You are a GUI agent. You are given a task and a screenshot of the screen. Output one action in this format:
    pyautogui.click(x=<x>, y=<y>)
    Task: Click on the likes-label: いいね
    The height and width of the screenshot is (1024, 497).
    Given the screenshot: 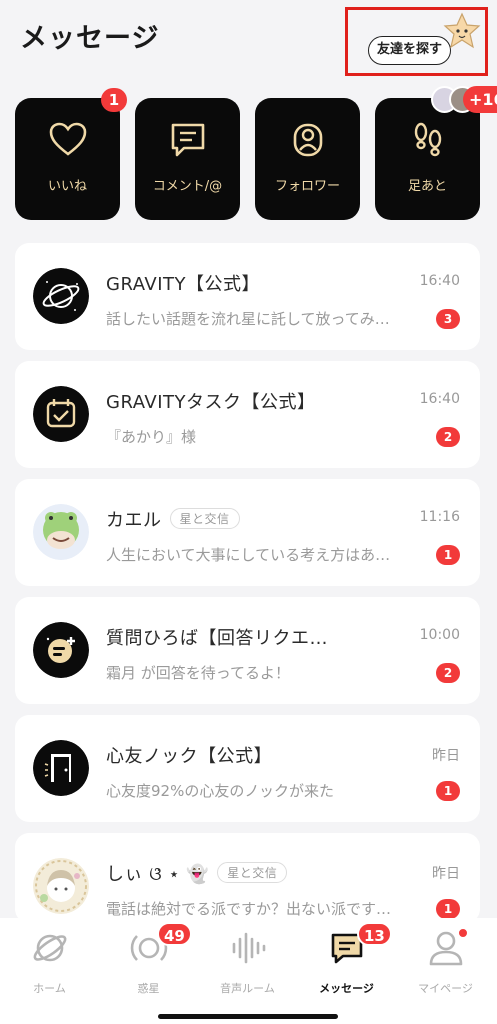 What is the action you would take?
    pyautogui.click(x=67, y=186)
    